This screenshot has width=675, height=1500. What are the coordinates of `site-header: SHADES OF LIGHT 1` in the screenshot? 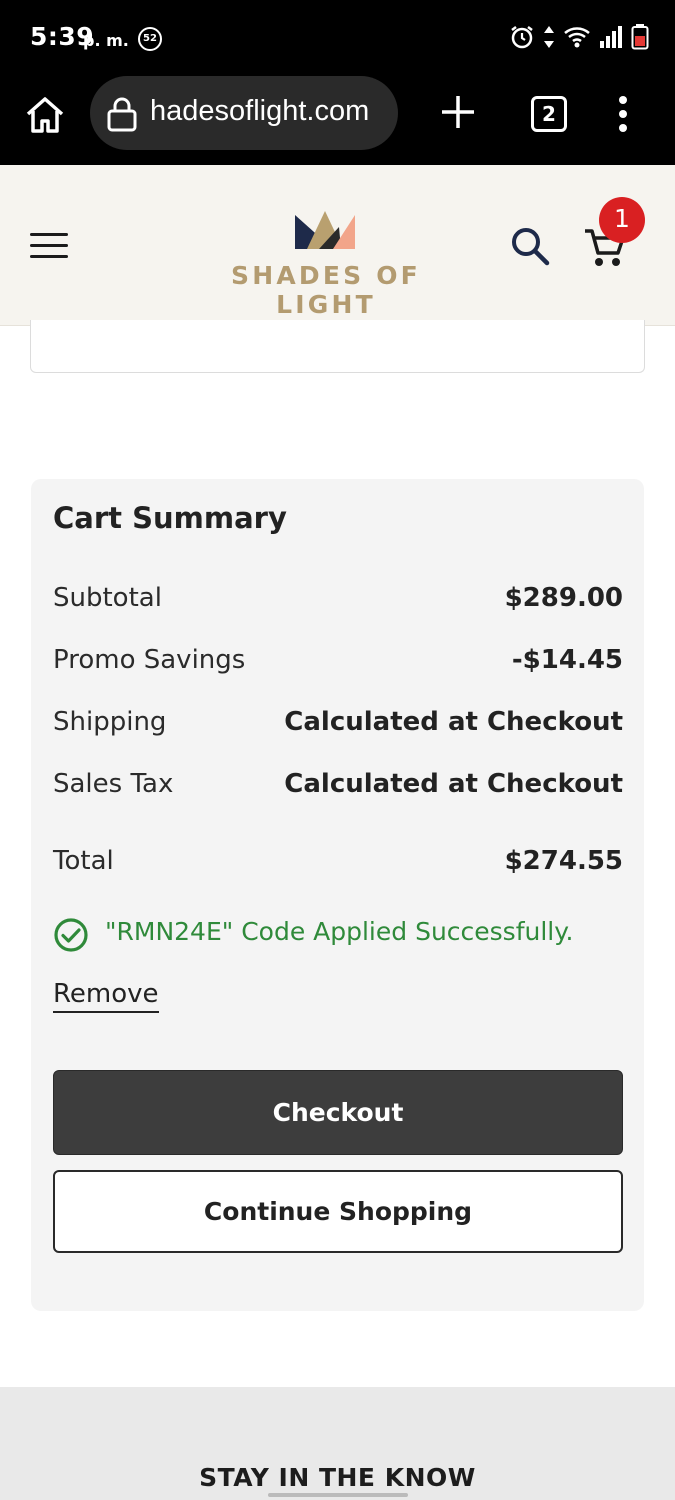 It's located at (337, 245).